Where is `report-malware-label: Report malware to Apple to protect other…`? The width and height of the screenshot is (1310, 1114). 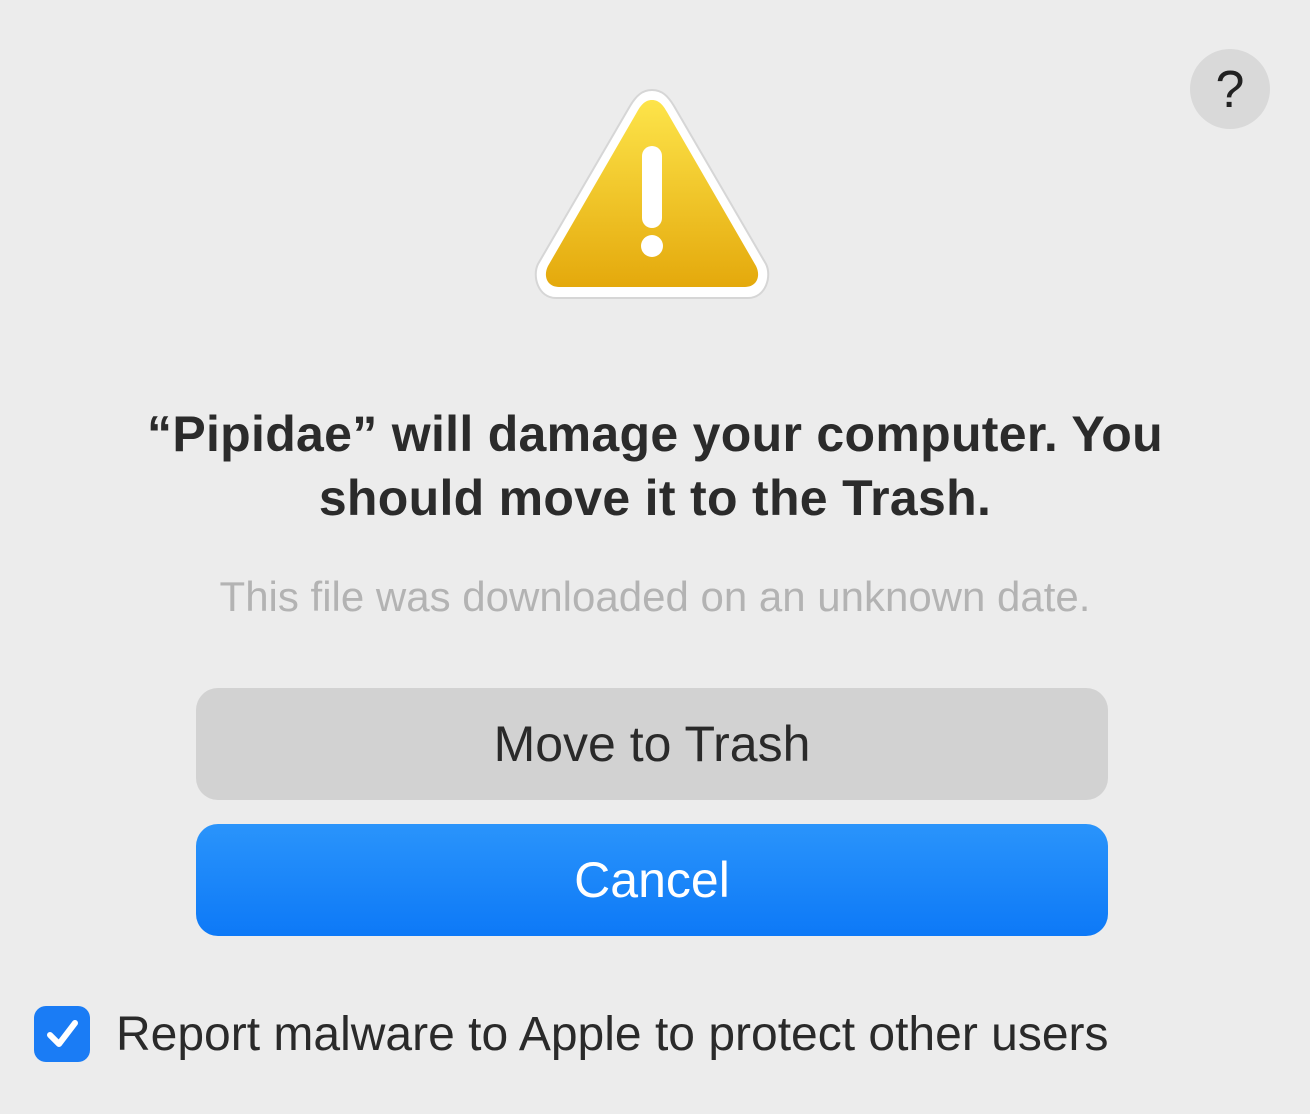 report-malware-label: Report malware to Apple to protect other… is located at coordinates (612, 1034).